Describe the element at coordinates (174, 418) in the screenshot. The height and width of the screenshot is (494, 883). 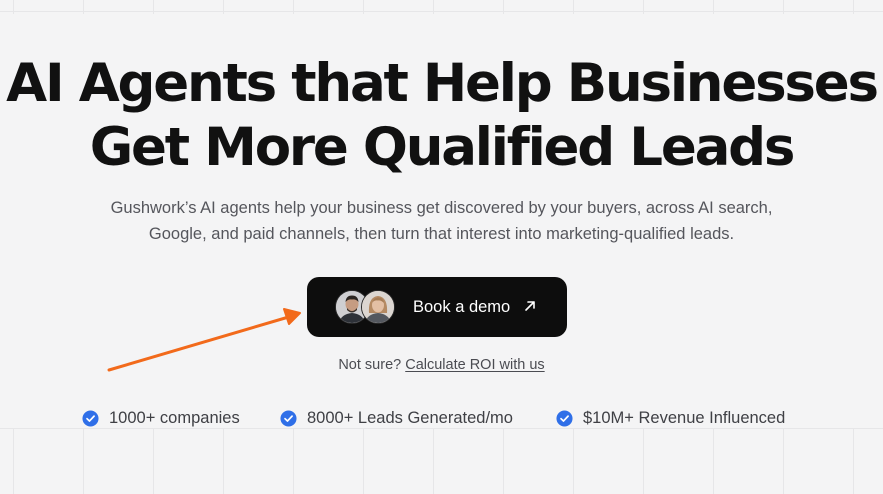
I see `stat-label: 1000+ companies` at that location.